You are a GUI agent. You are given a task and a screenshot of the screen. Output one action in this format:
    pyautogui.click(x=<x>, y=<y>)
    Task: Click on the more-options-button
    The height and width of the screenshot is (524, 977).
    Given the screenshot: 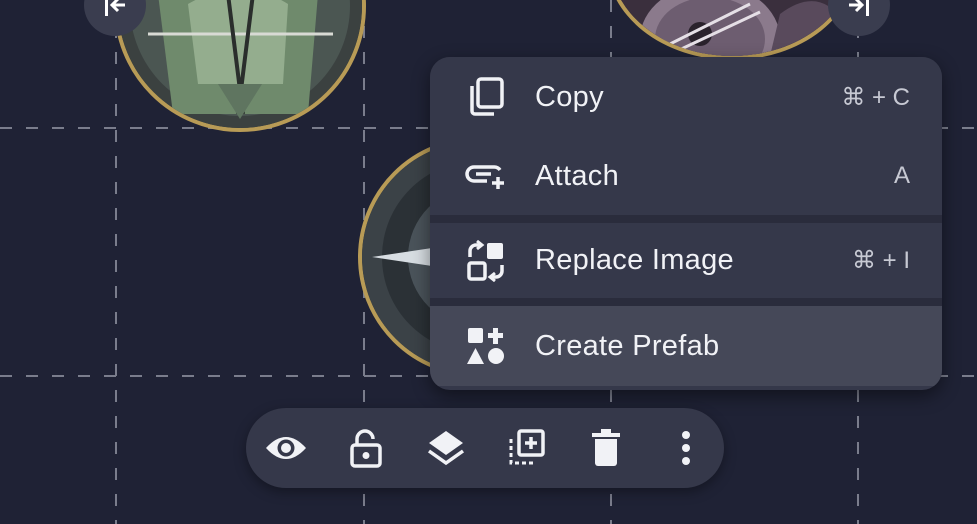 What is the action you would take?
    pyautogui.click(x=686, y=448)
    